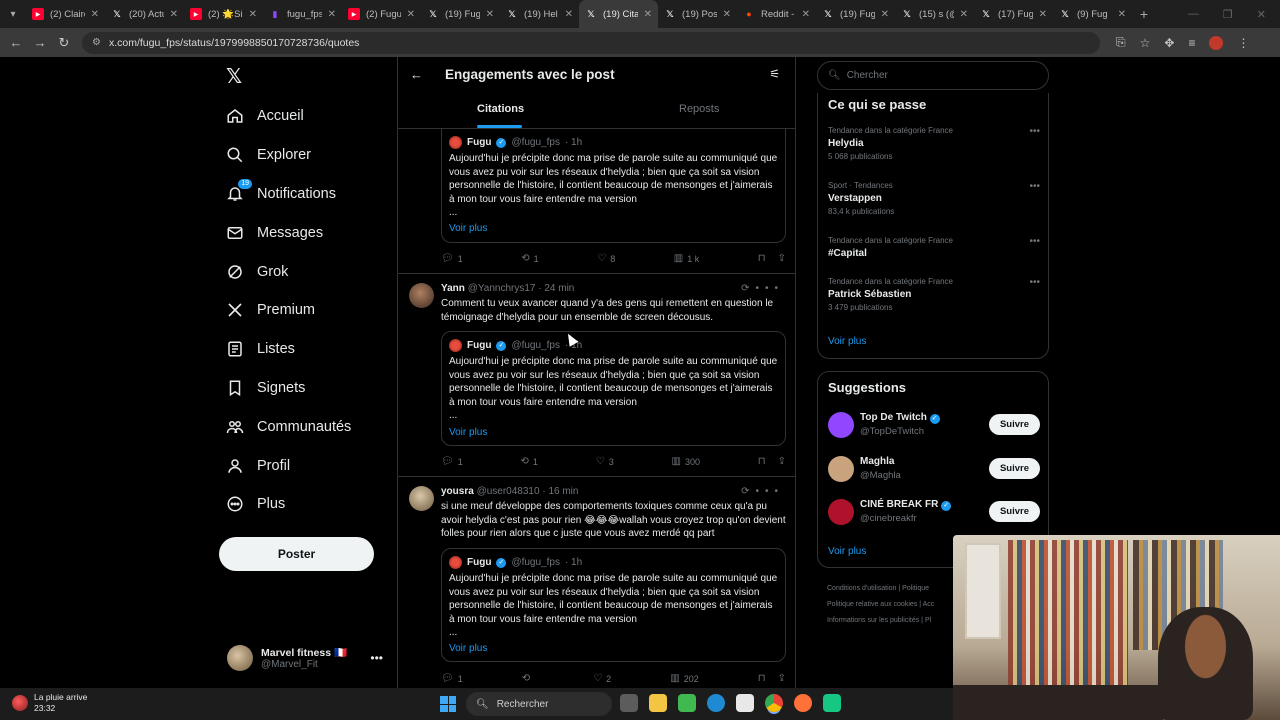 The image size is (1280, 720). What do you see at coordinates (1092, 14) in the screenshot?
I see `browser-tab: 𝕏 (9) Fug ✕` at bounding box center [1092, 14].